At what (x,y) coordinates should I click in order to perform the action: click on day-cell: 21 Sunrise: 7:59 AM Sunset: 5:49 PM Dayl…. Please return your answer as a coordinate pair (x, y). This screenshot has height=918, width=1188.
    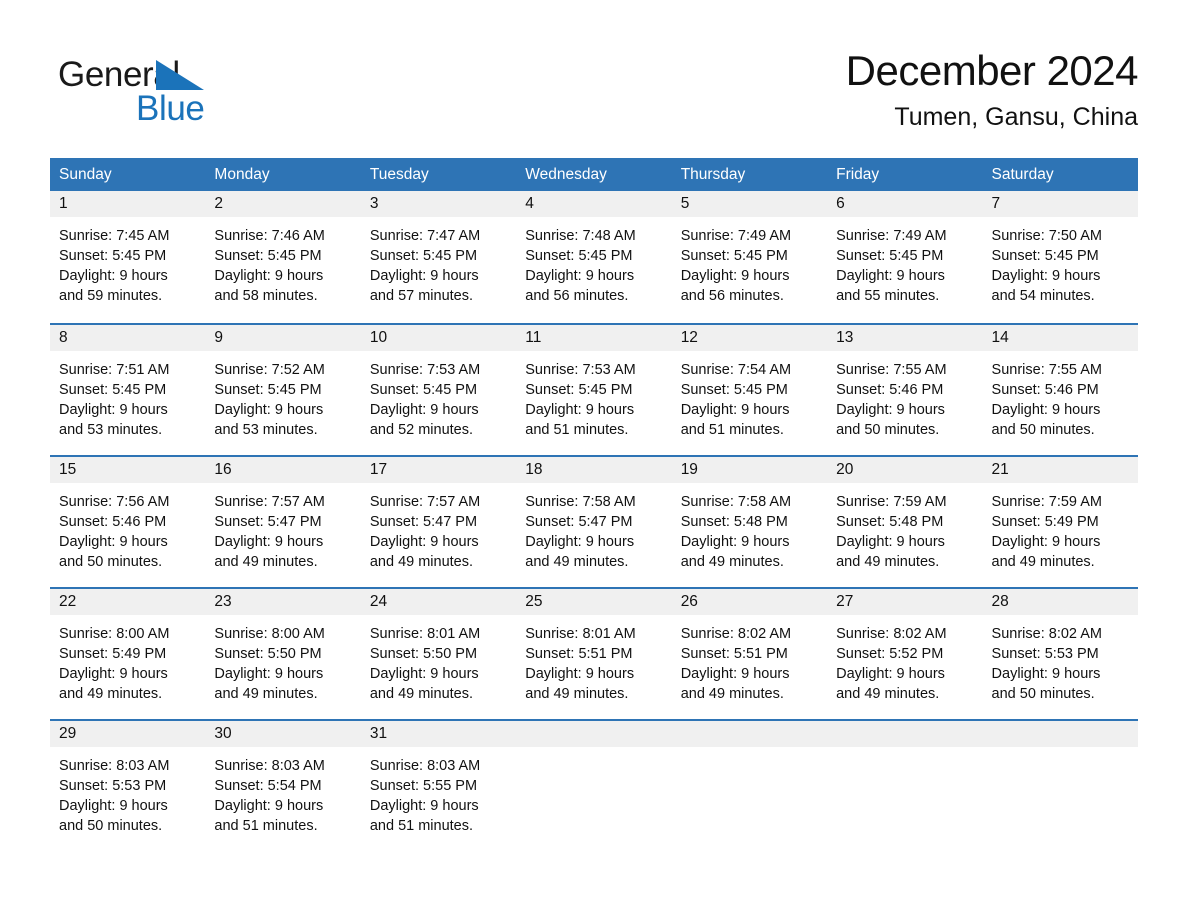
    Looking at the image, I should click on (1060, 522).